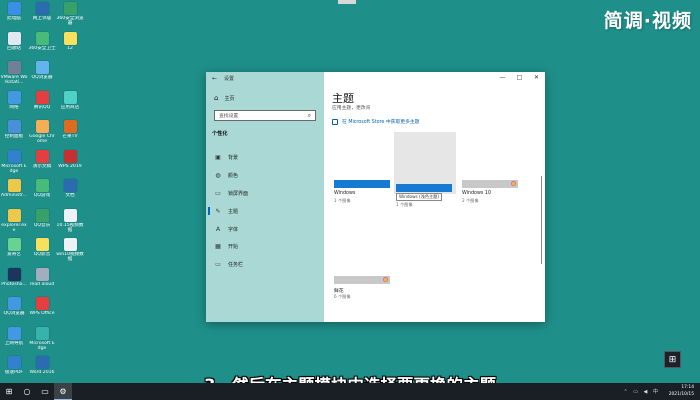  Describe the element at coordinates (42, 70) in the screenshot. I see `desktop-icon-qq-browser: QQ浏览器` at that location.